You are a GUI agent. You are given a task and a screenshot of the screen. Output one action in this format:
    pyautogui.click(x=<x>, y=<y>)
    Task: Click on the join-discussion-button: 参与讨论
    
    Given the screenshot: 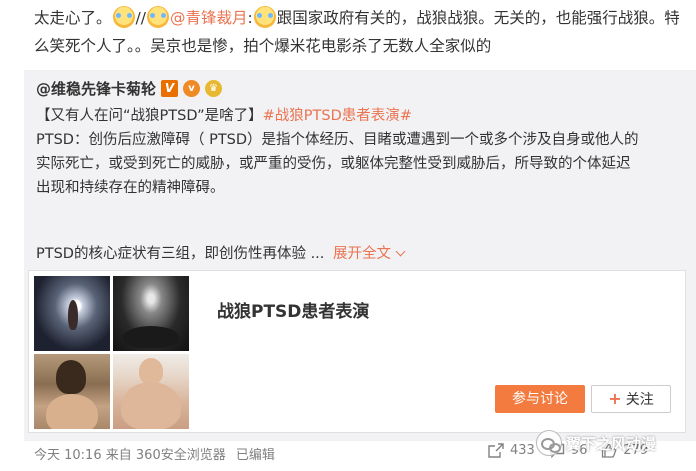 What is the action you would take?
    pyautogui.click(x=540, y=399)
    